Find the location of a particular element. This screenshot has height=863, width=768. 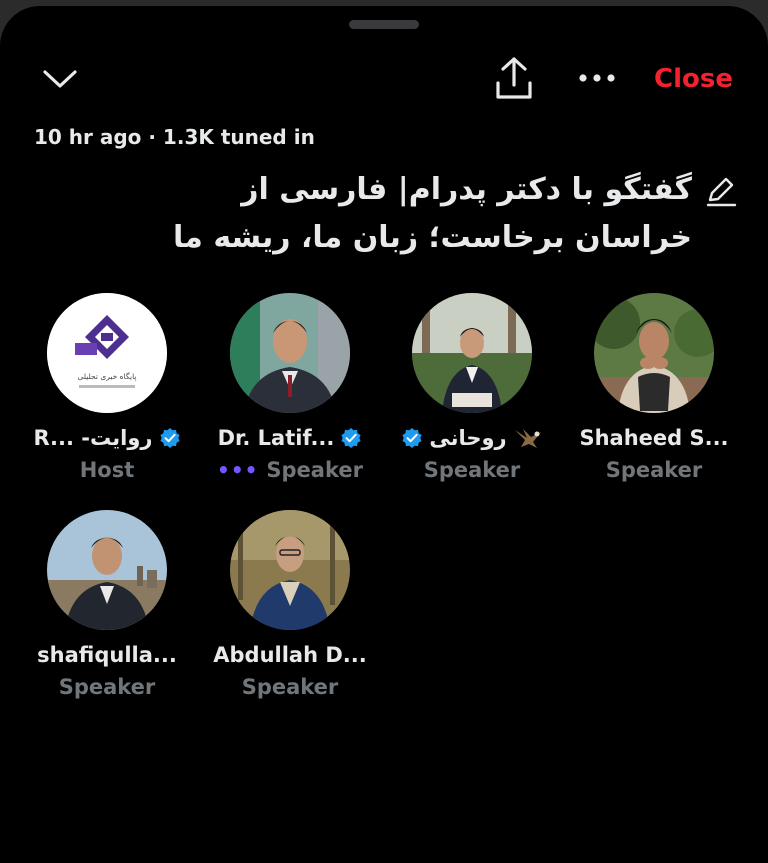

more-icon is located at coordinates (597, 78).